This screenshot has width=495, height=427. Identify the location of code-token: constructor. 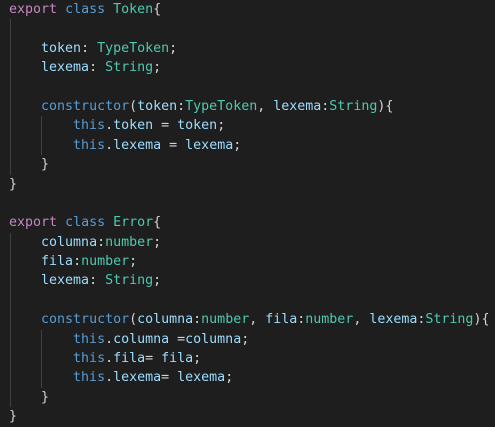
(85, 320).